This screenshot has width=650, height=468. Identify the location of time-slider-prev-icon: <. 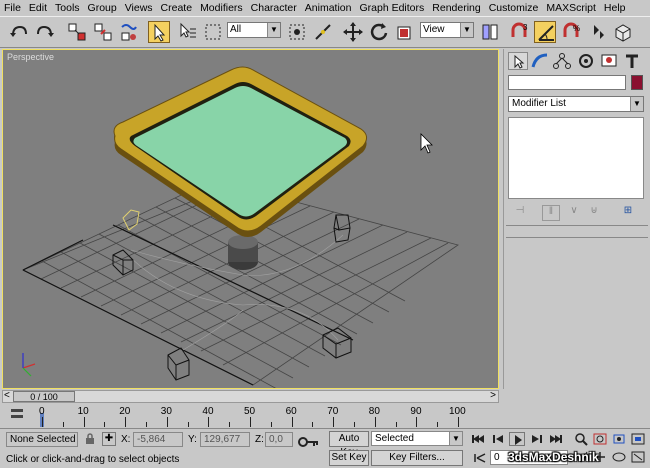
(7, 395).